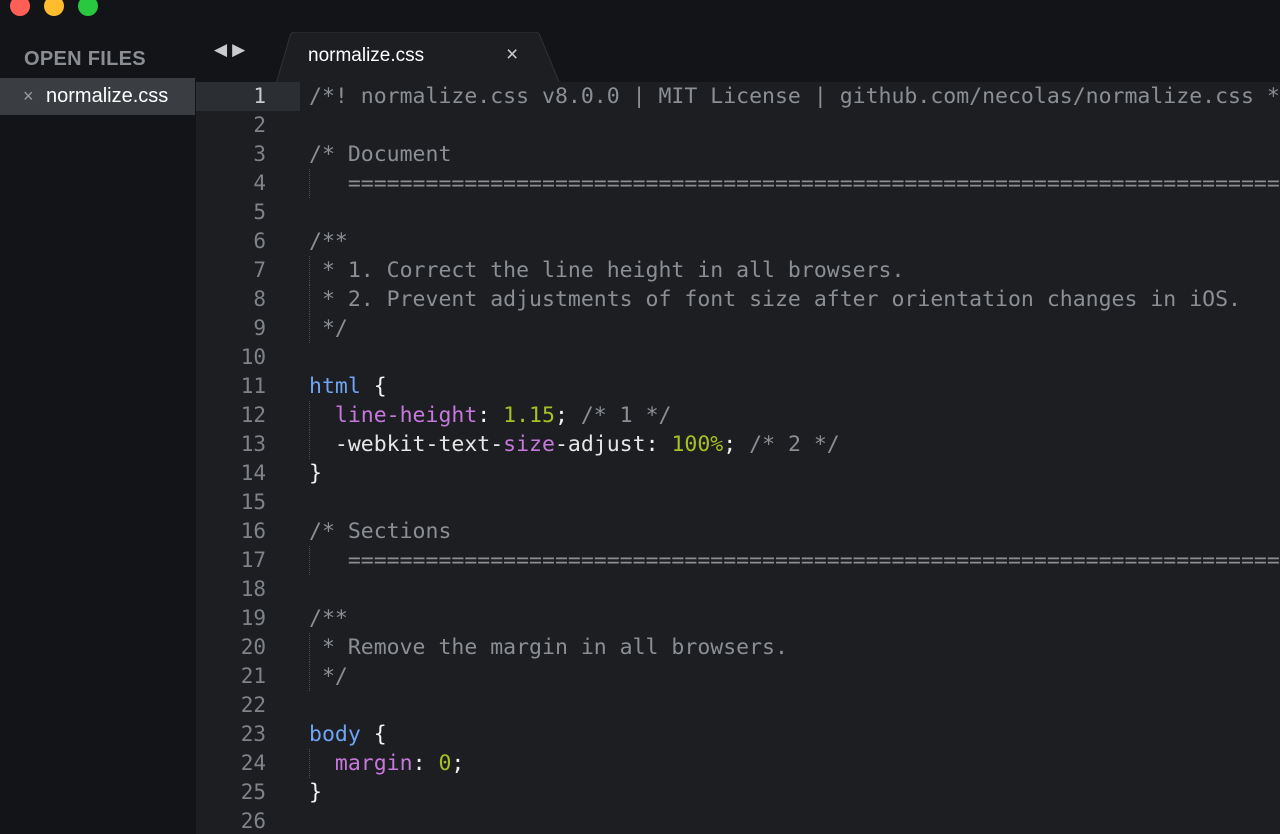  I want to click on current-line-highlight, so click(248, 96).